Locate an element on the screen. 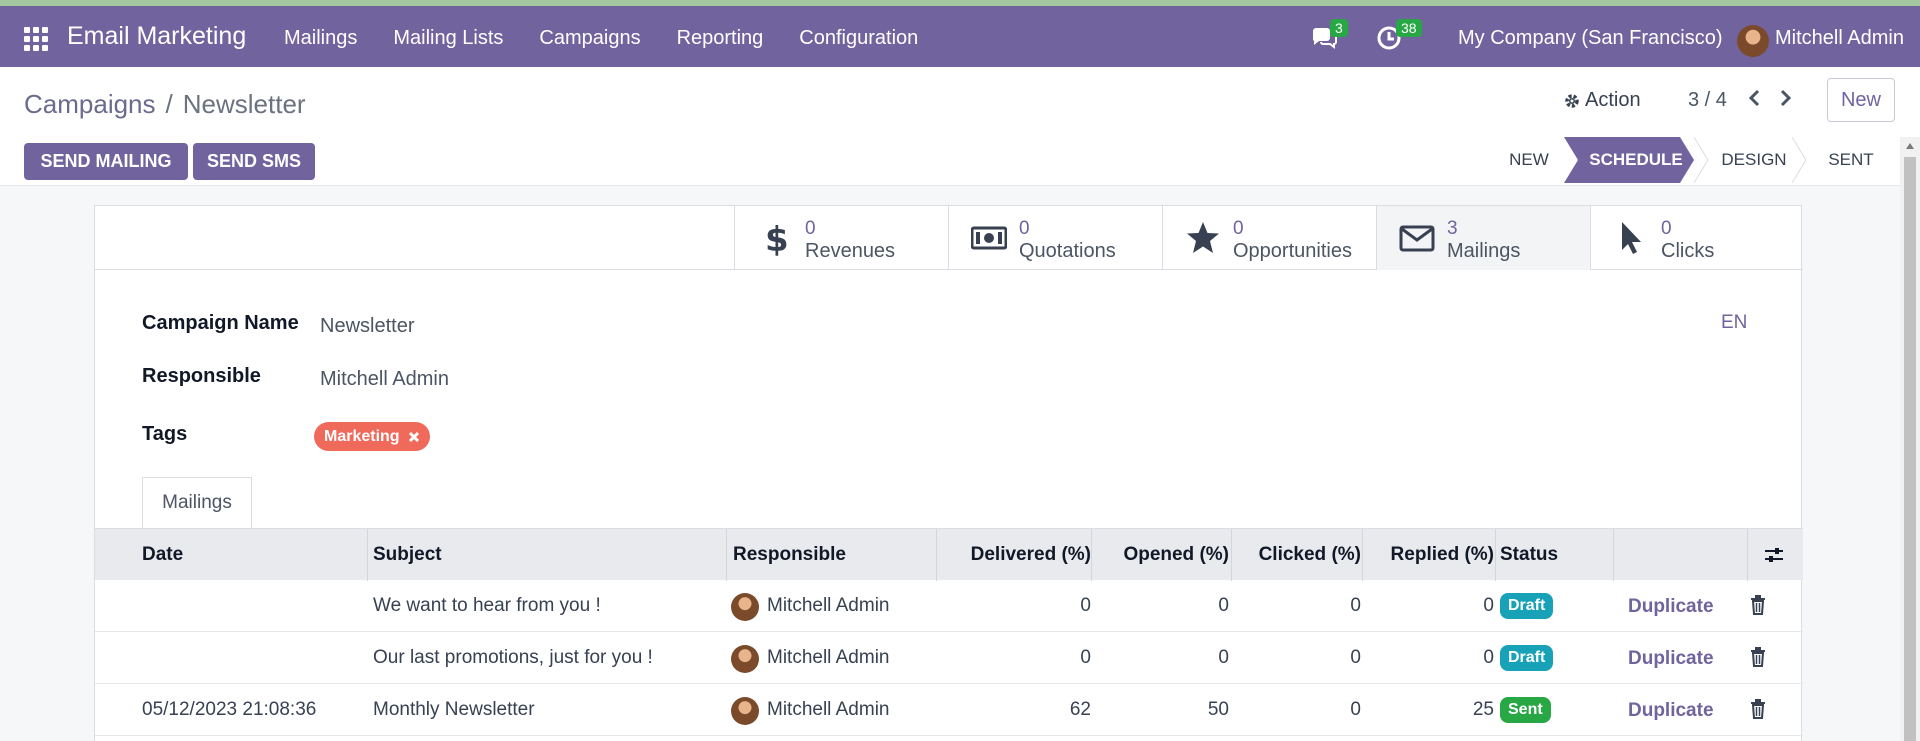 The width and height of the screenshot is (1920, 741). row-delivered: 0 is located at coordinates (1085, 605).